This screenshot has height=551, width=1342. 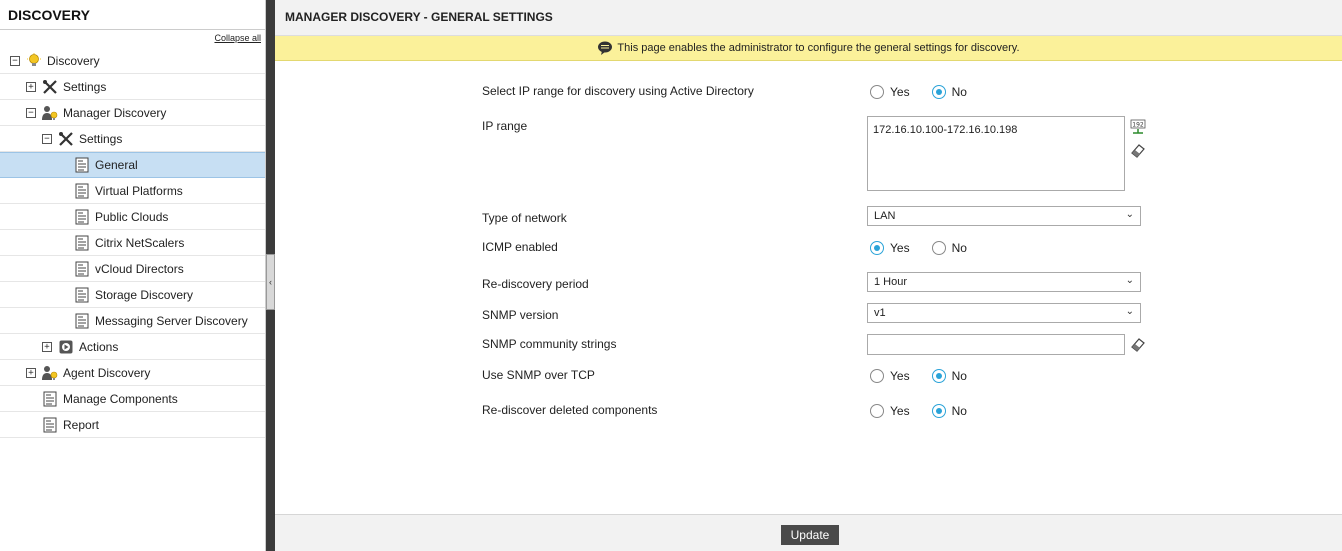 I want to click on tree-item-label: Discovery, so click(x=73, y=60).